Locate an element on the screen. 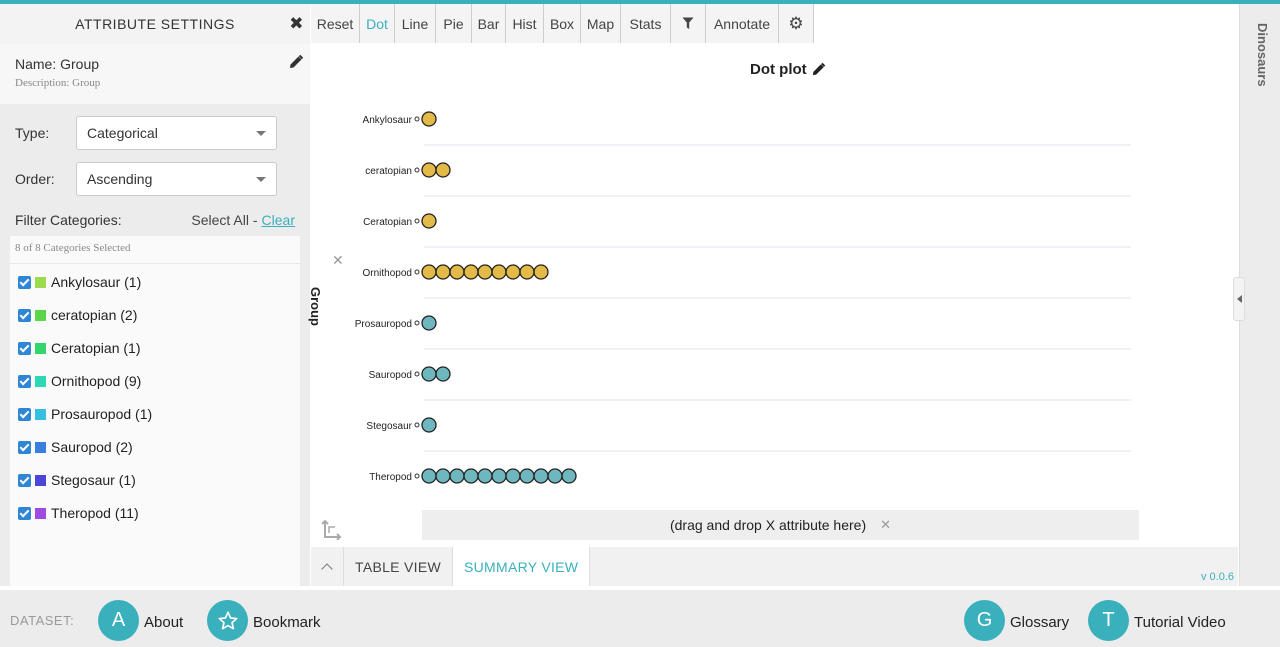 The height and width of the screenshot is (647, 1280). toolbar-bar-button: Bar is located at coordinates (489, 23).